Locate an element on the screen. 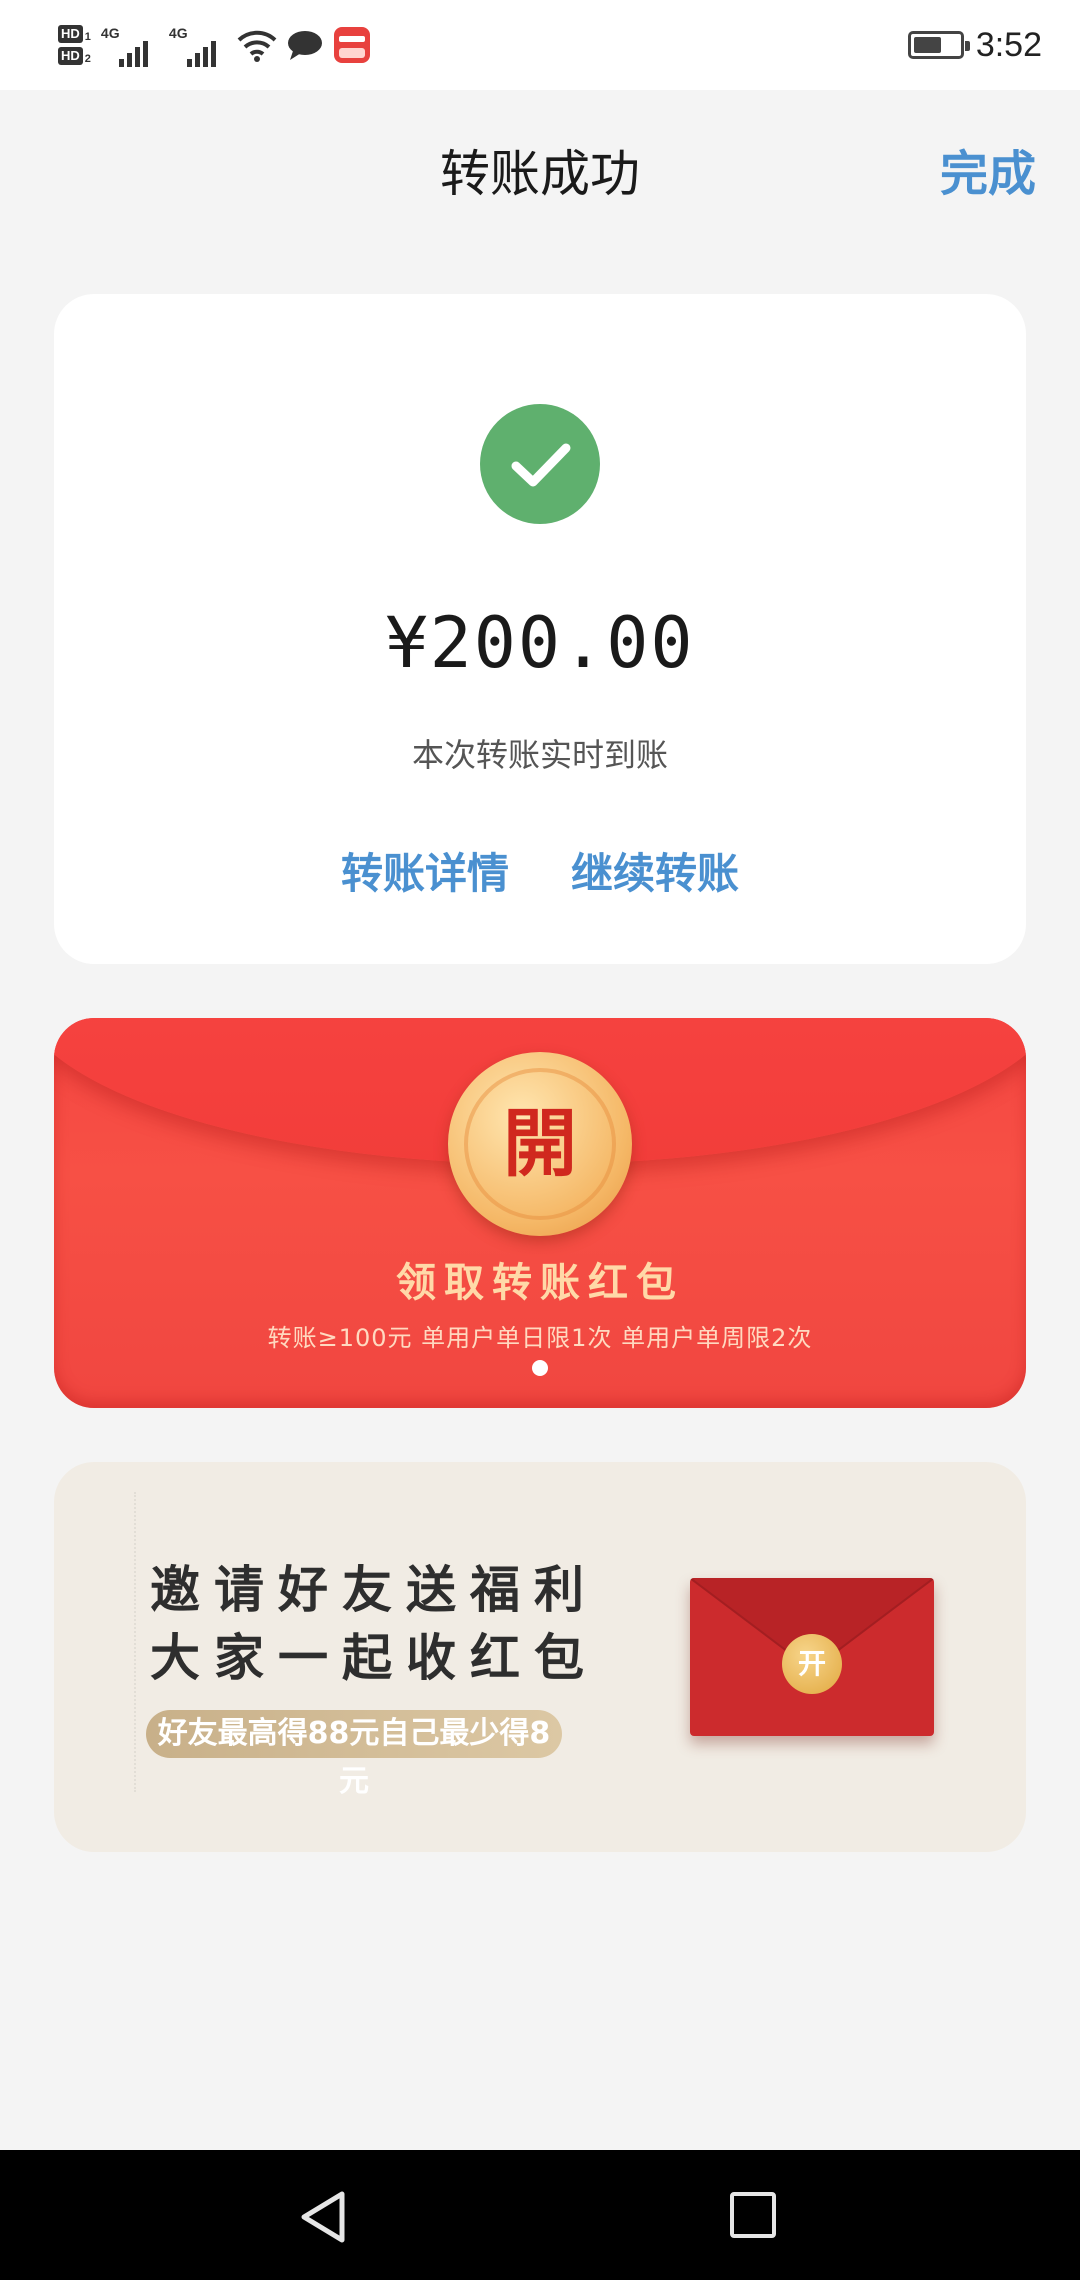  invite-reward-badge: 好友最高得88元自己最少得8元 is located at coordinates (354, 1754).